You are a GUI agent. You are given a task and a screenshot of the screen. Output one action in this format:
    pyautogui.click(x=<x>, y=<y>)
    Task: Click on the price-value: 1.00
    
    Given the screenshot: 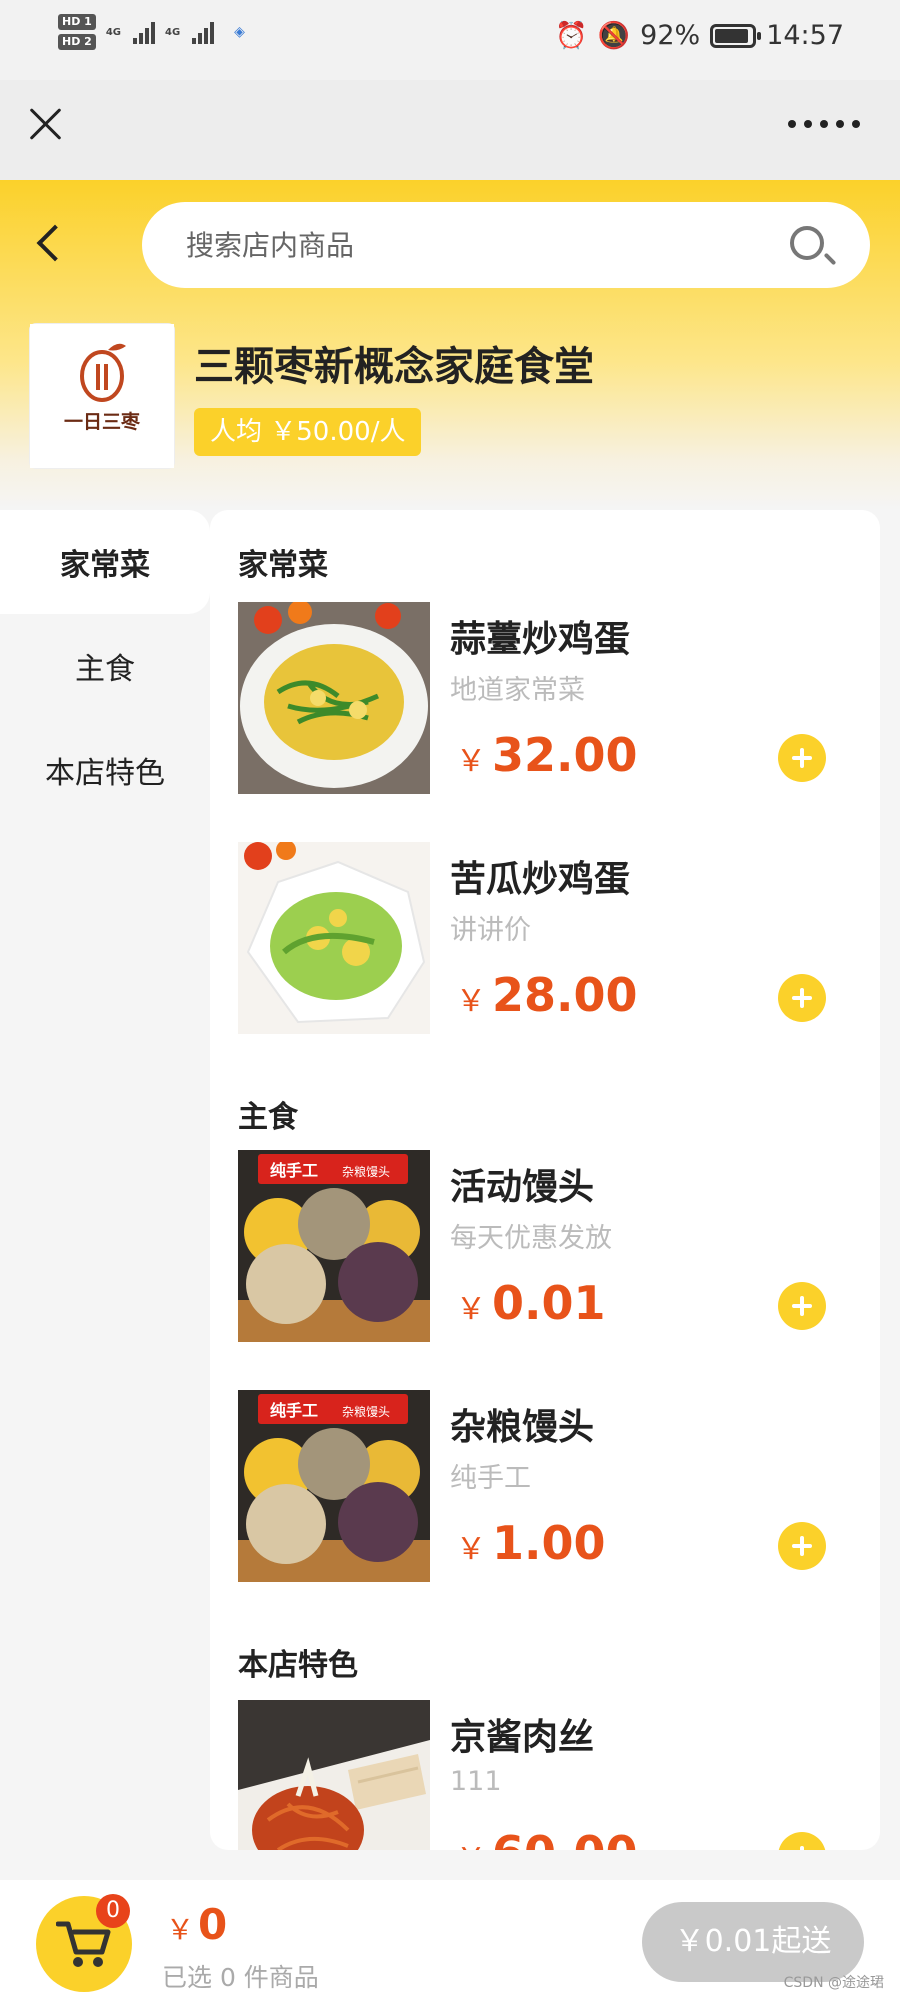 What is the action you would take?
    pyautogui.click(x=549, y=1543)
    